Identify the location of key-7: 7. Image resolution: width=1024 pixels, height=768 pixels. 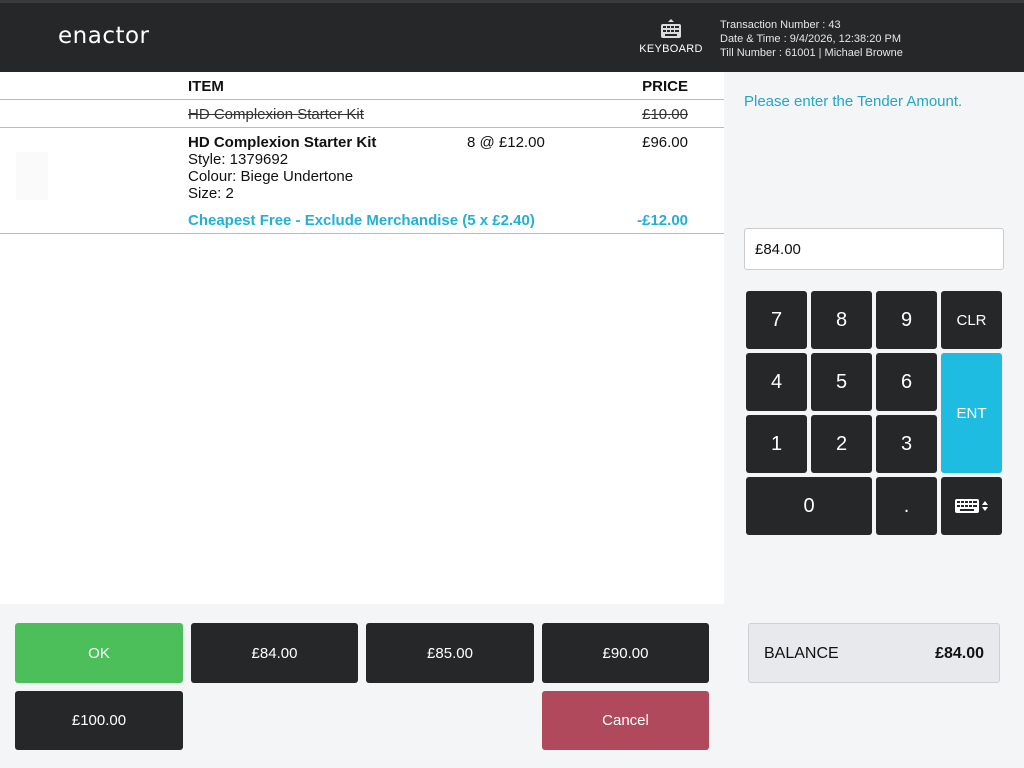
(776, 320).